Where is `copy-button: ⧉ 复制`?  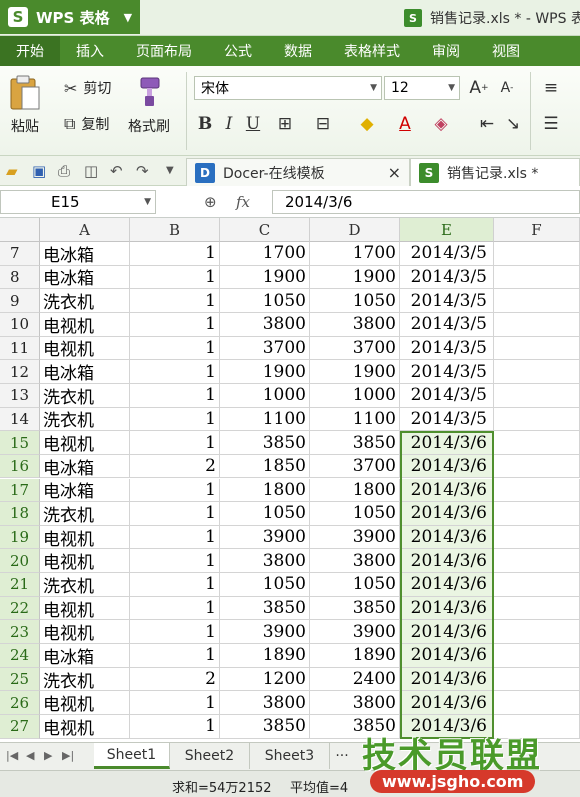 copy-button: ⧉ 复制 is located at coordinates (86, 124).